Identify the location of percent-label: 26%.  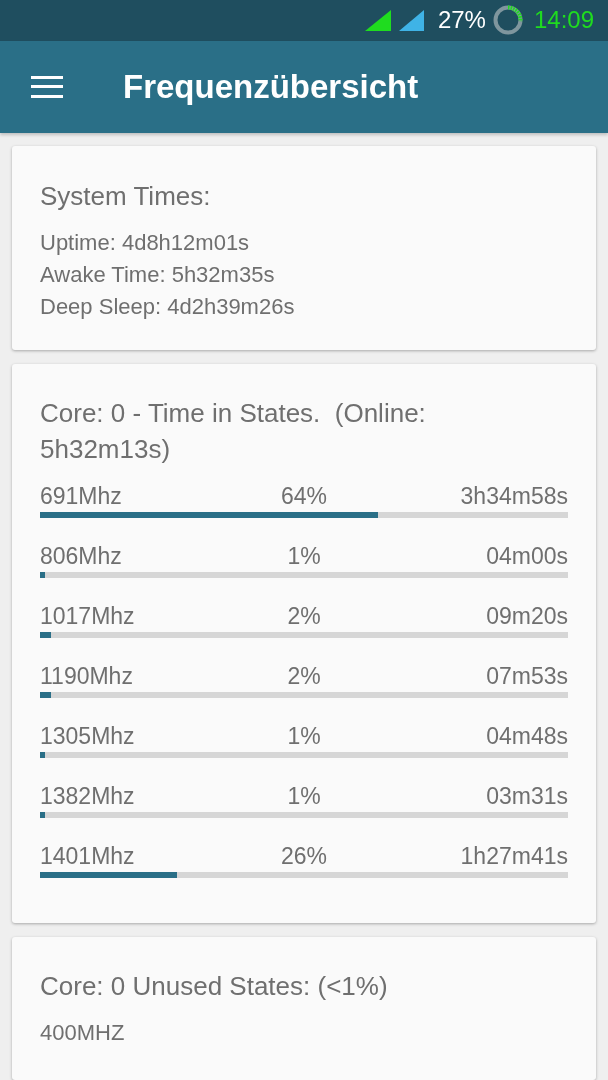
(303, 856).